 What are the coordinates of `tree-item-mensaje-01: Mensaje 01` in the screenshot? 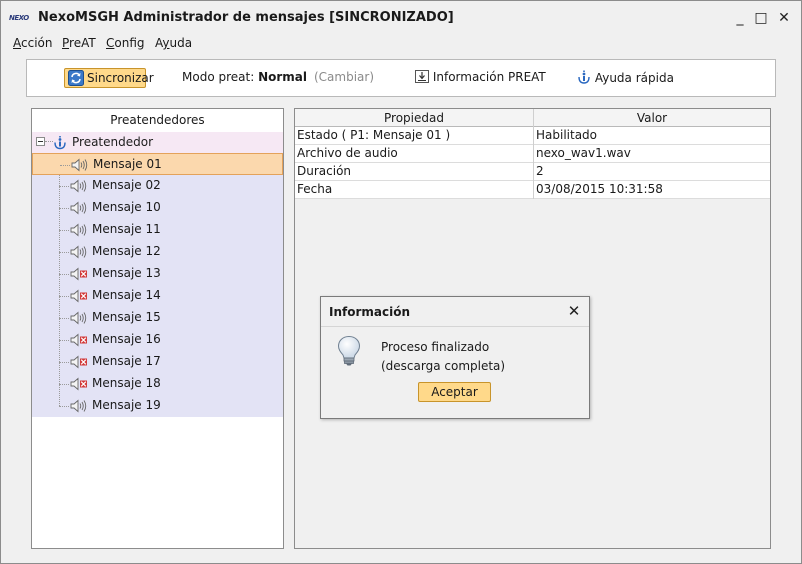 It's located at (157, 164).